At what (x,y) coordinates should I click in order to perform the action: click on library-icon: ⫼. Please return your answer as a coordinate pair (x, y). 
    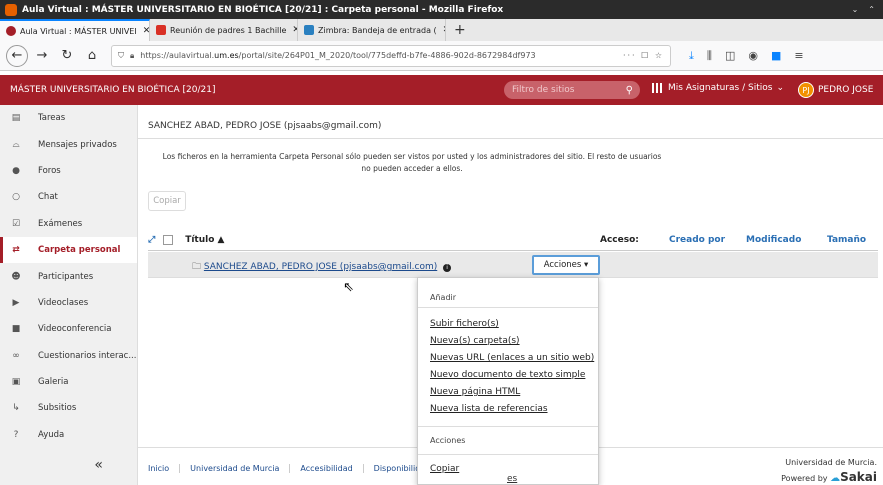
    Looking at the image, I should click on (709, 56).